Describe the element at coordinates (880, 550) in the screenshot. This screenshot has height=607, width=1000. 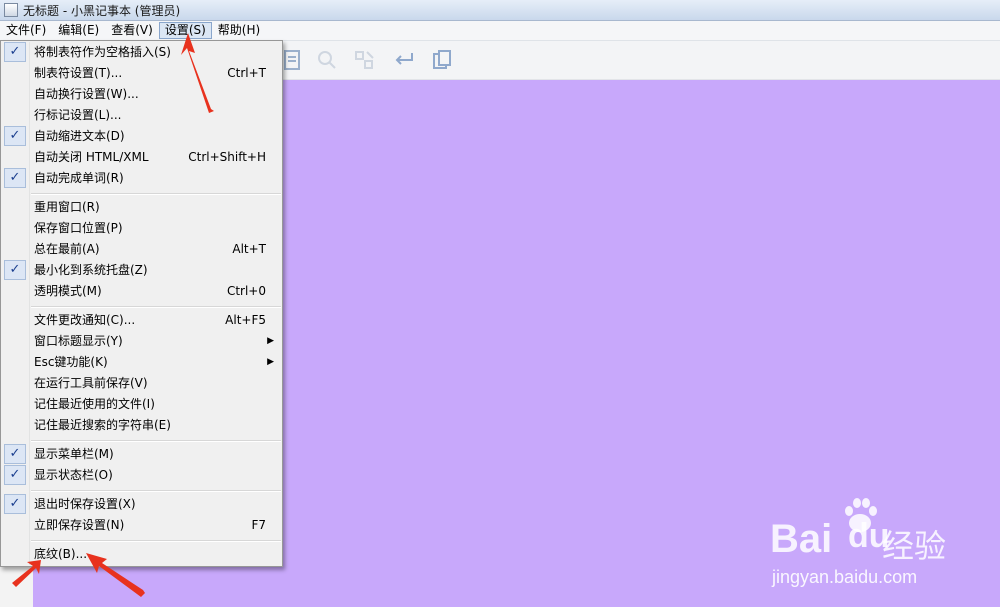
I see `baidu-watermark: Bai du 经验 jingyan.baidu.com` at that location.